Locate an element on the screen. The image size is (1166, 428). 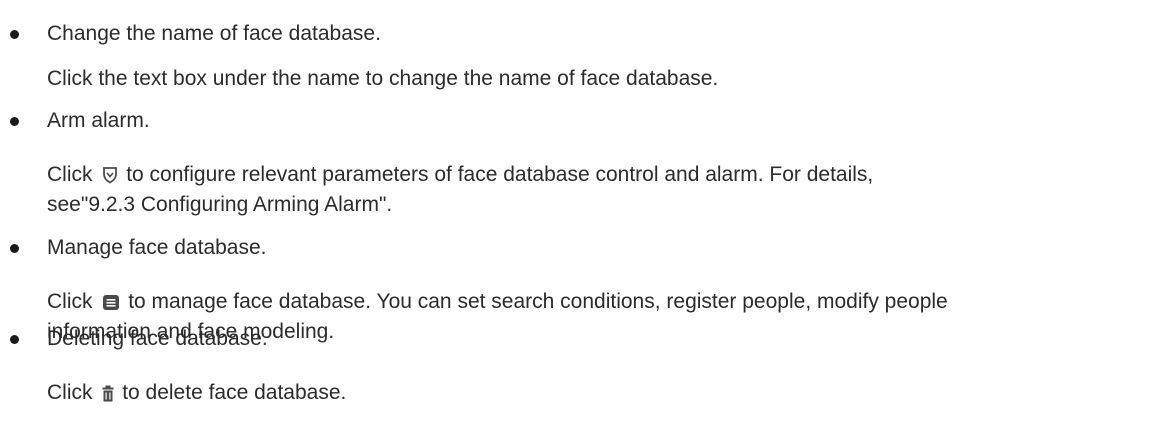
bullet-line: Manage face database. is located at coordinates (580, 248).